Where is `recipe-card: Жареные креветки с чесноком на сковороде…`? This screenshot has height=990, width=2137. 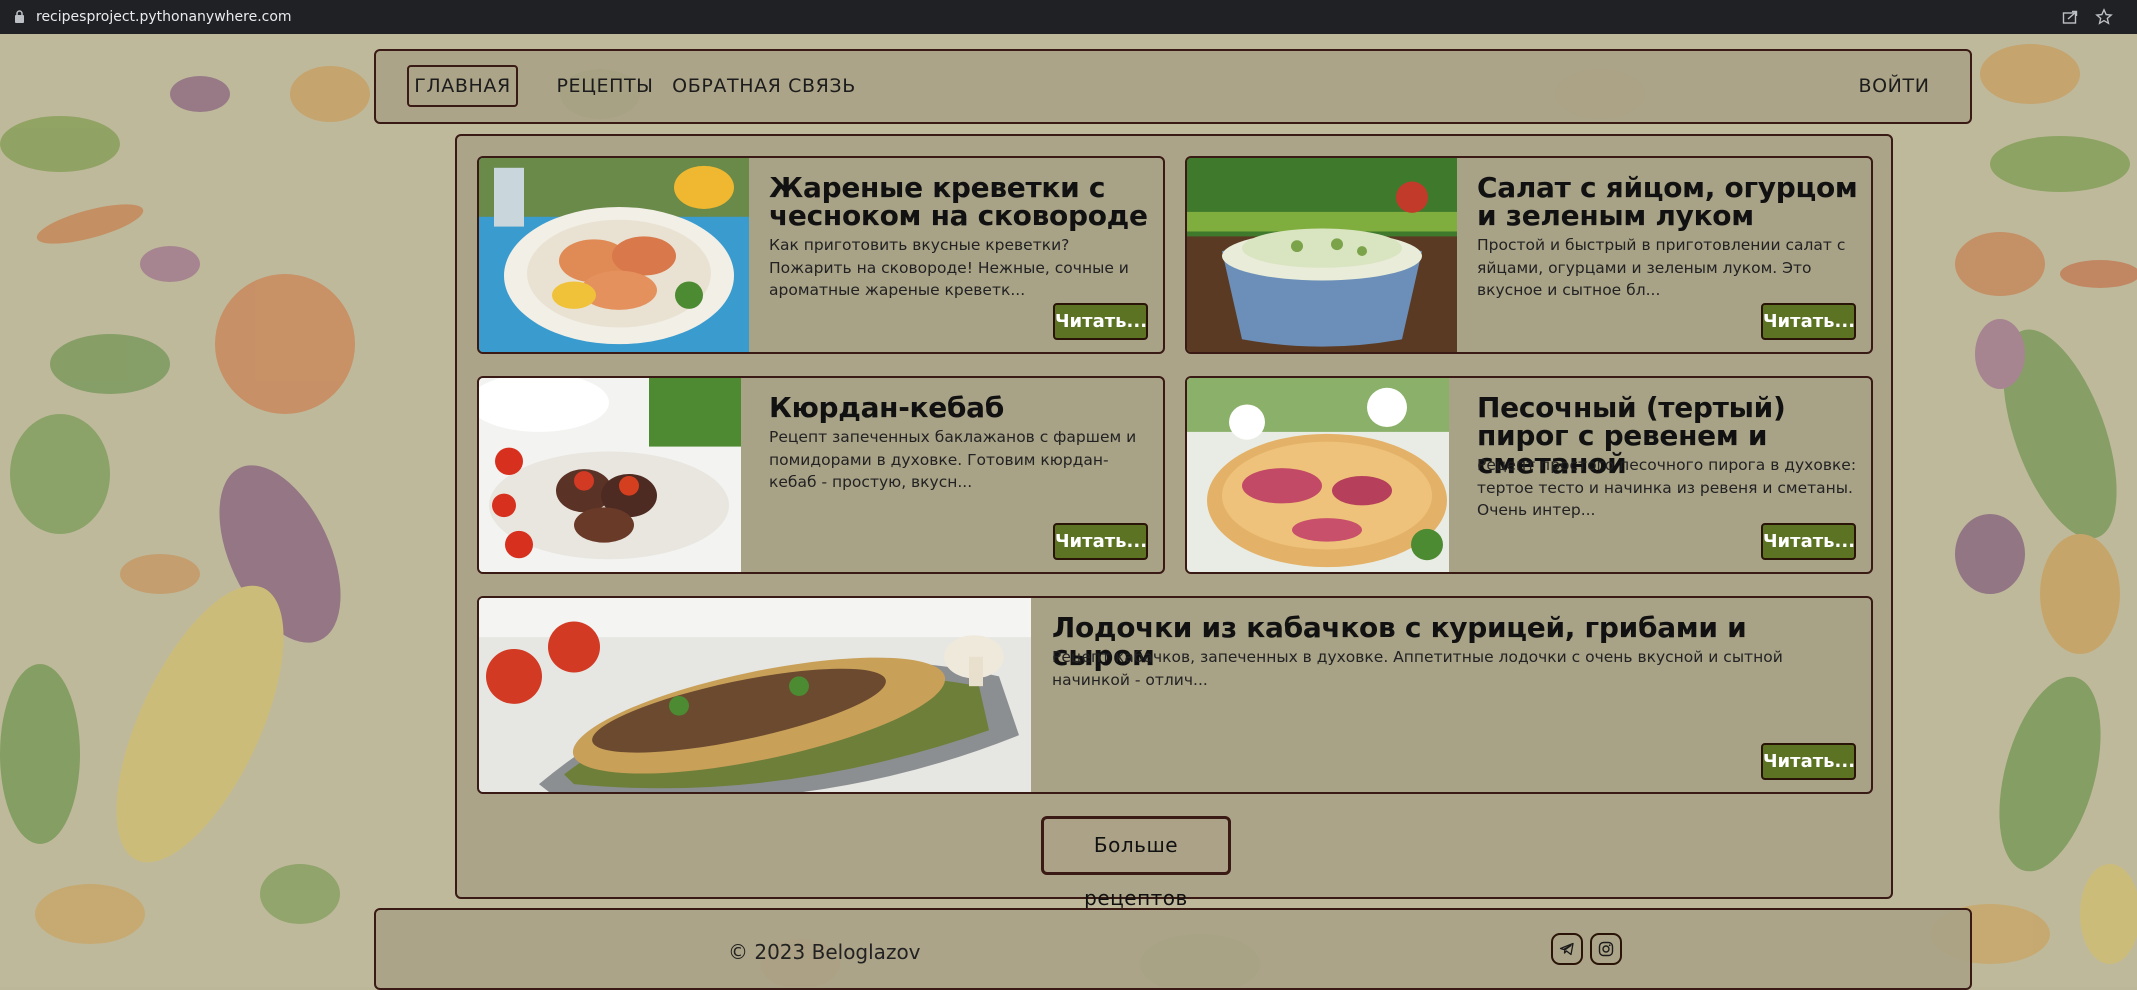
recipe-card: Жареные креветки с чесноком на сковороде… is located at coordinates (821, 255).